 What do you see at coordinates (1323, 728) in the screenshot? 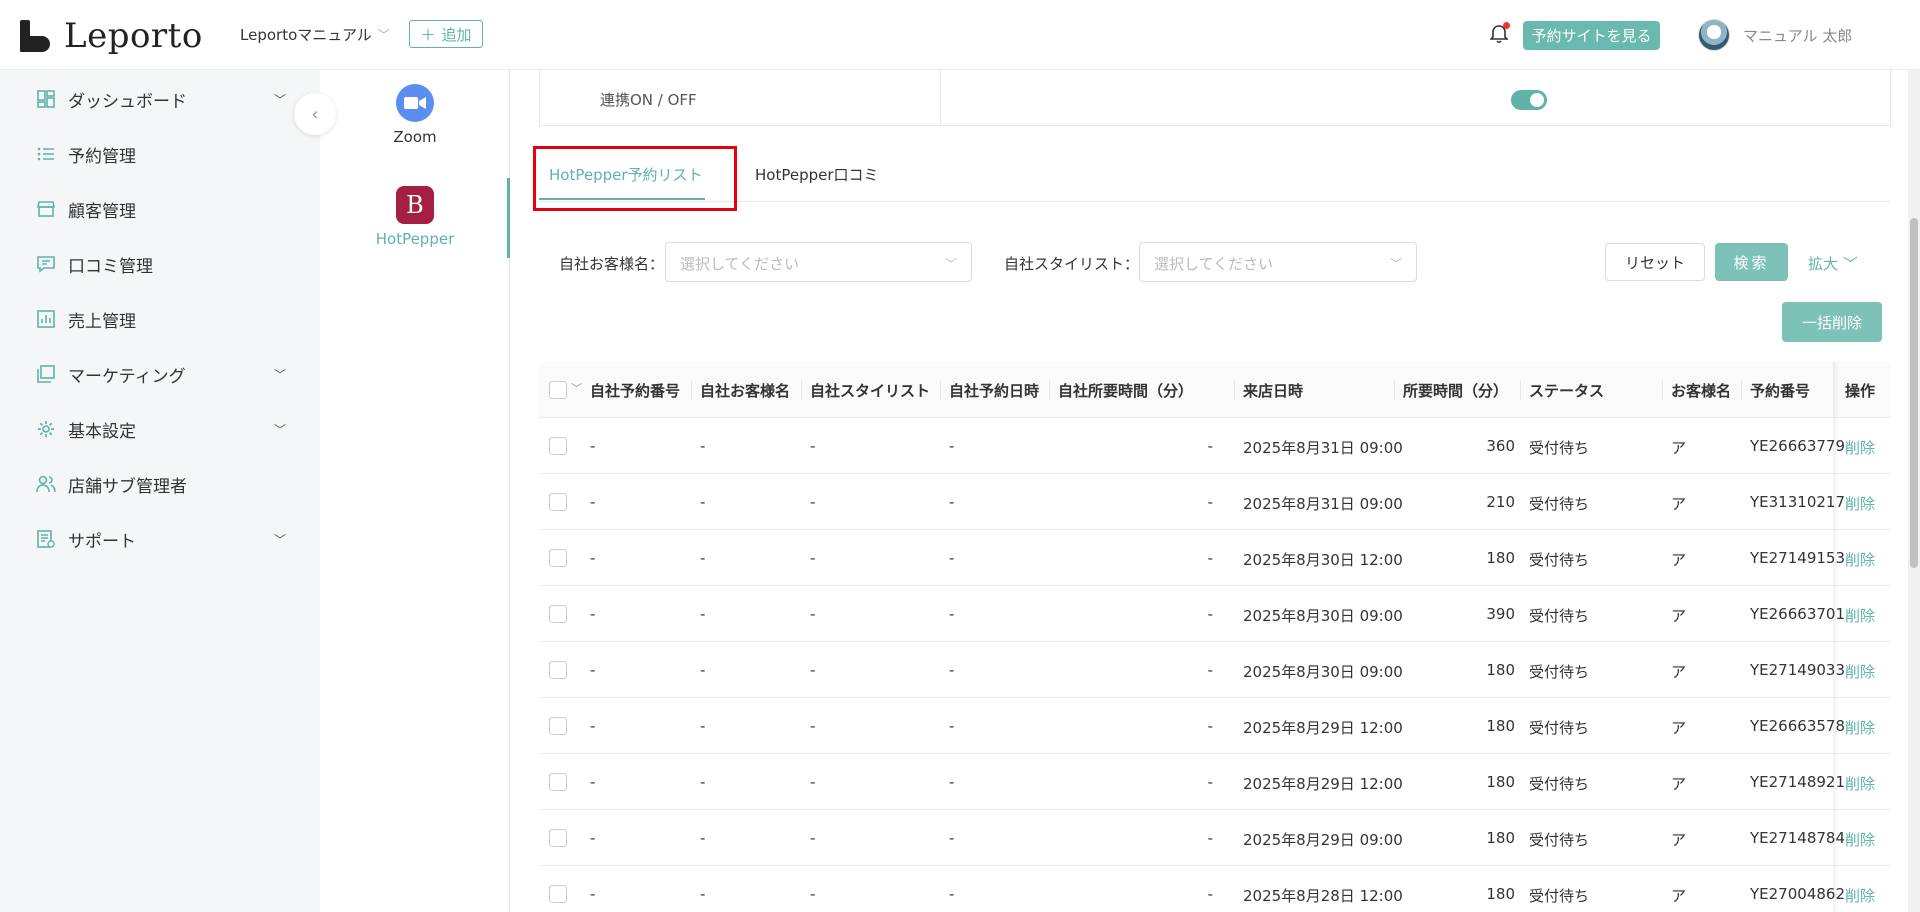
I see `cell-visit-datetime: 2025年8月29日 12:00` at bounding box center [1323, 728].